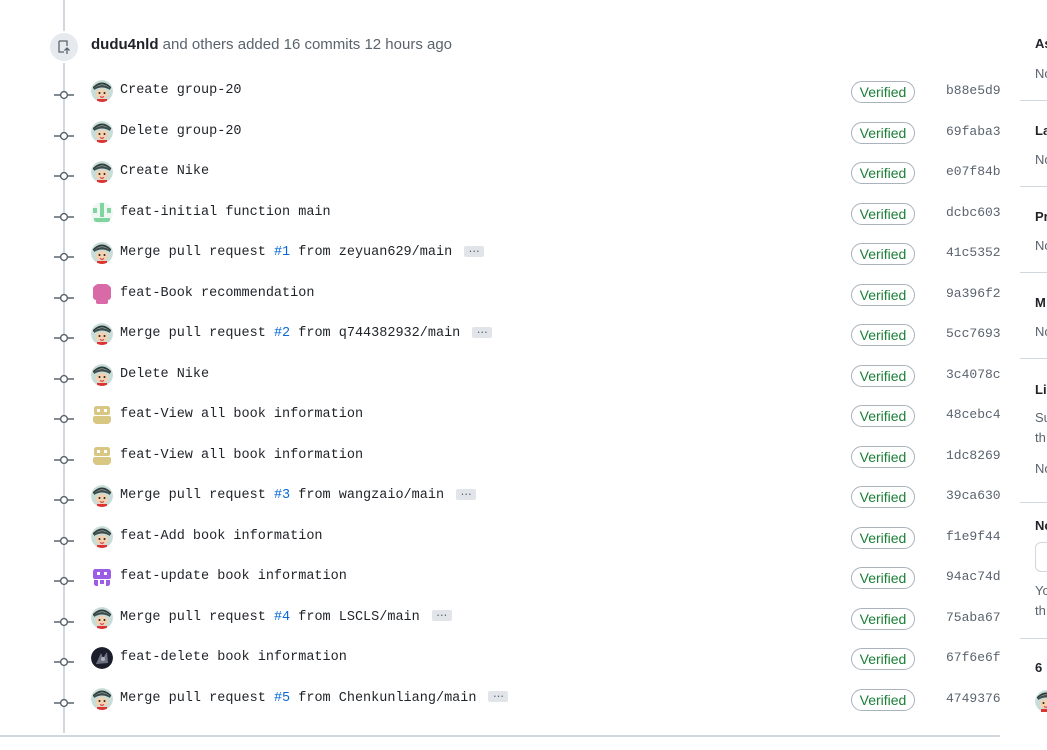 This screenshot has height=750, width=1047. I want to click on commit-sha-link: f1e9f44, so click(973, 536).